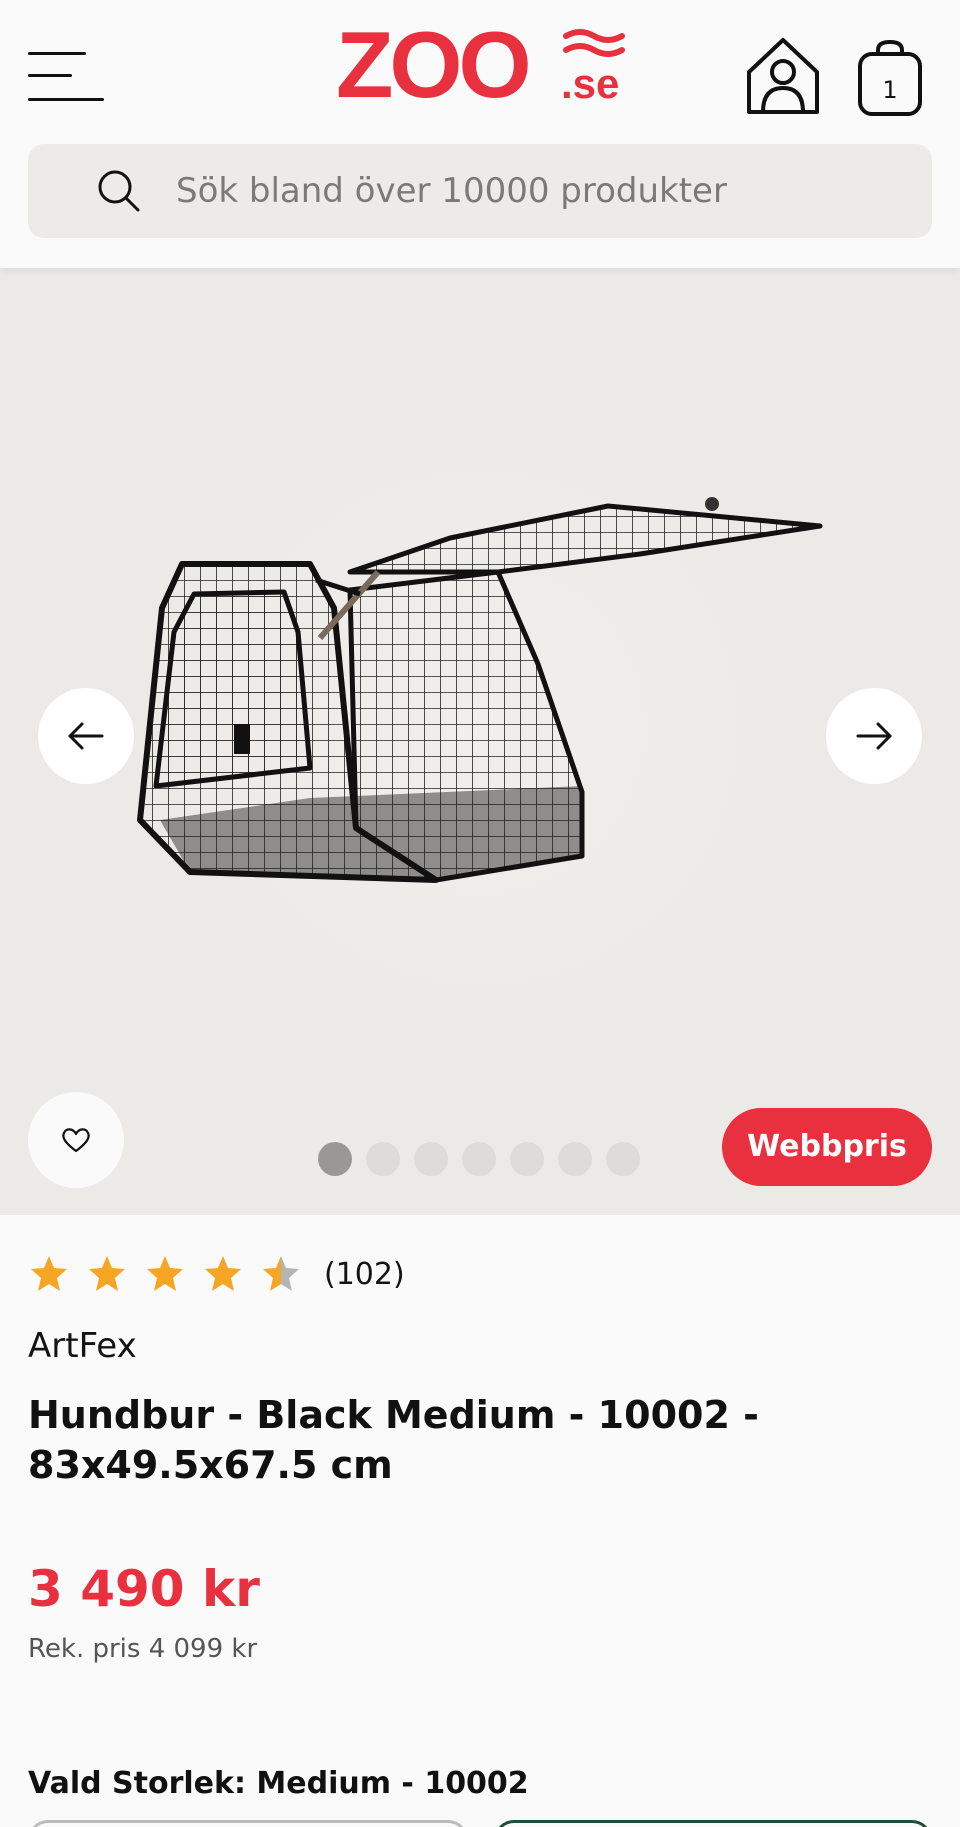  Describe the element at coordinates (143, 1649) in the screenshot. I see `recommended-price: Rek. pris 4 099 kr` at that location.